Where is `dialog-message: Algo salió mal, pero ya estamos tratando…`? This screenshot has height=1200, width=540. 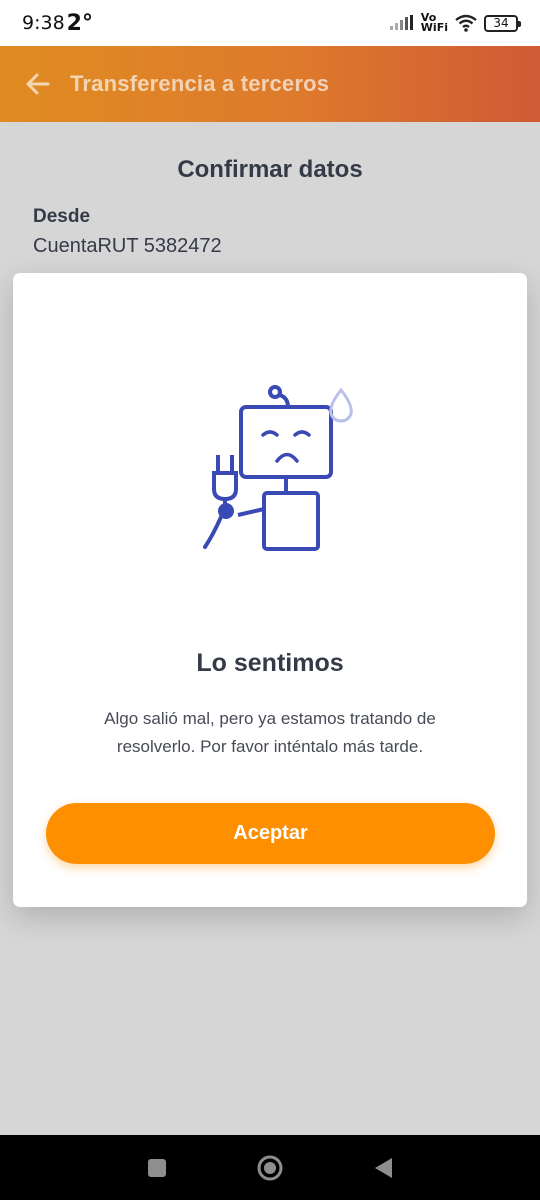
dialog-message: Algo salió mal, pero ya estamos tratando… is located at coordinates (270, 732).